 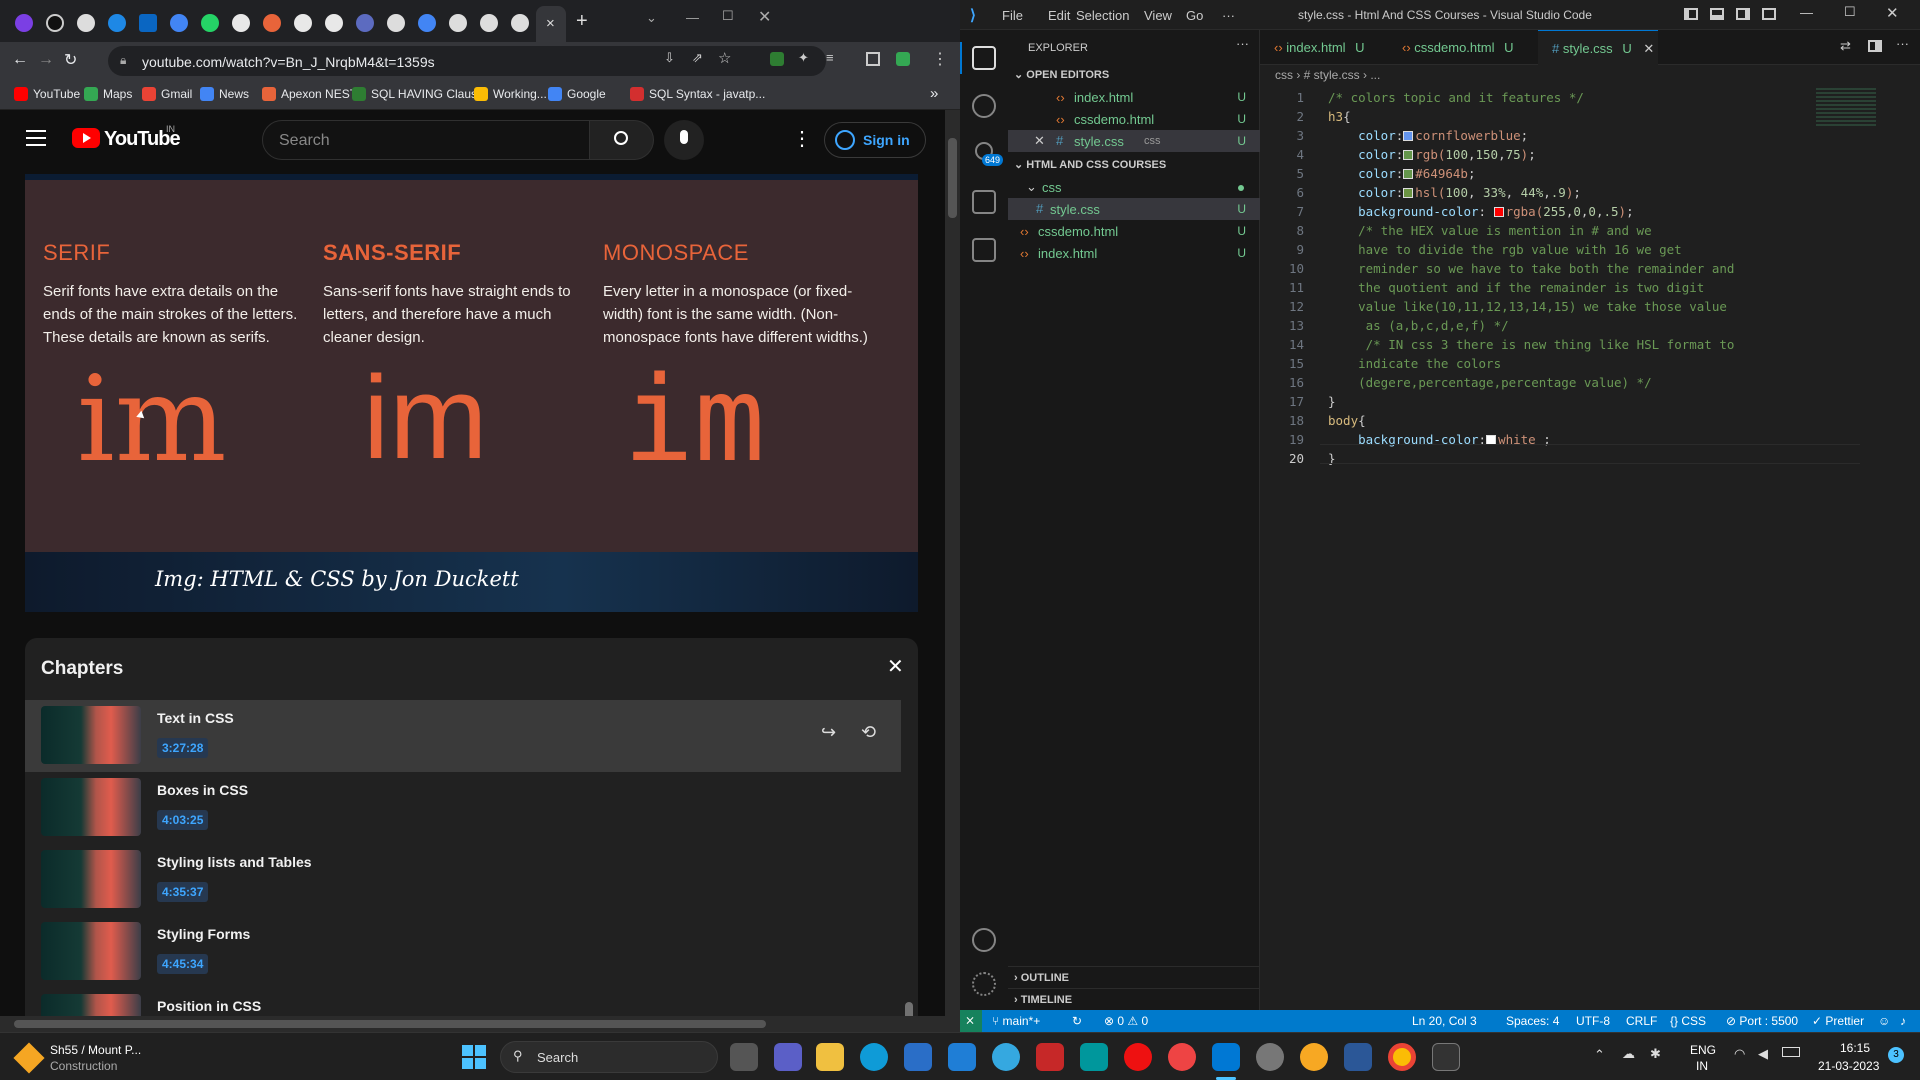 I want to click on chapter-time: 4:03:25, so click(x=183, y=820).